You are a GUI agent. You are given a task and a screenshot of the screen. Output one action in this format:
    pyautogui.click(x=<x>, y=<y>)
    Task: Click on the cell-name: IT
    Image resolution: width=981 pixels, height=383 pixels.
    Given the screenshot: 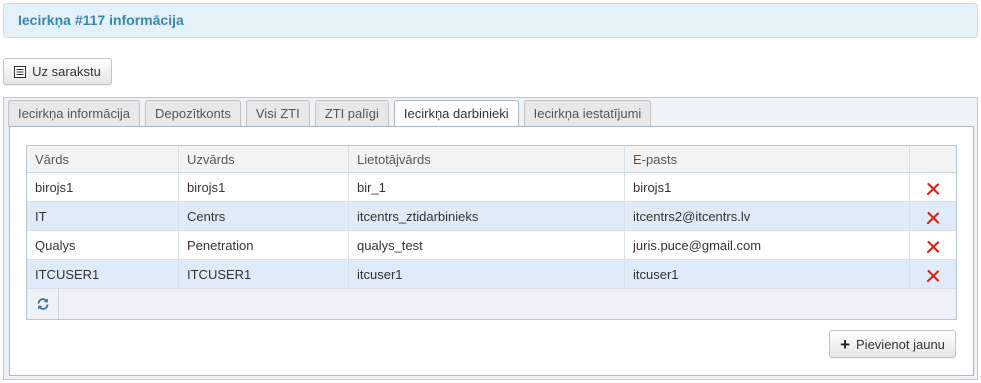 What is the action you would take?
    pyautogui.click(x=103, y=216)
    